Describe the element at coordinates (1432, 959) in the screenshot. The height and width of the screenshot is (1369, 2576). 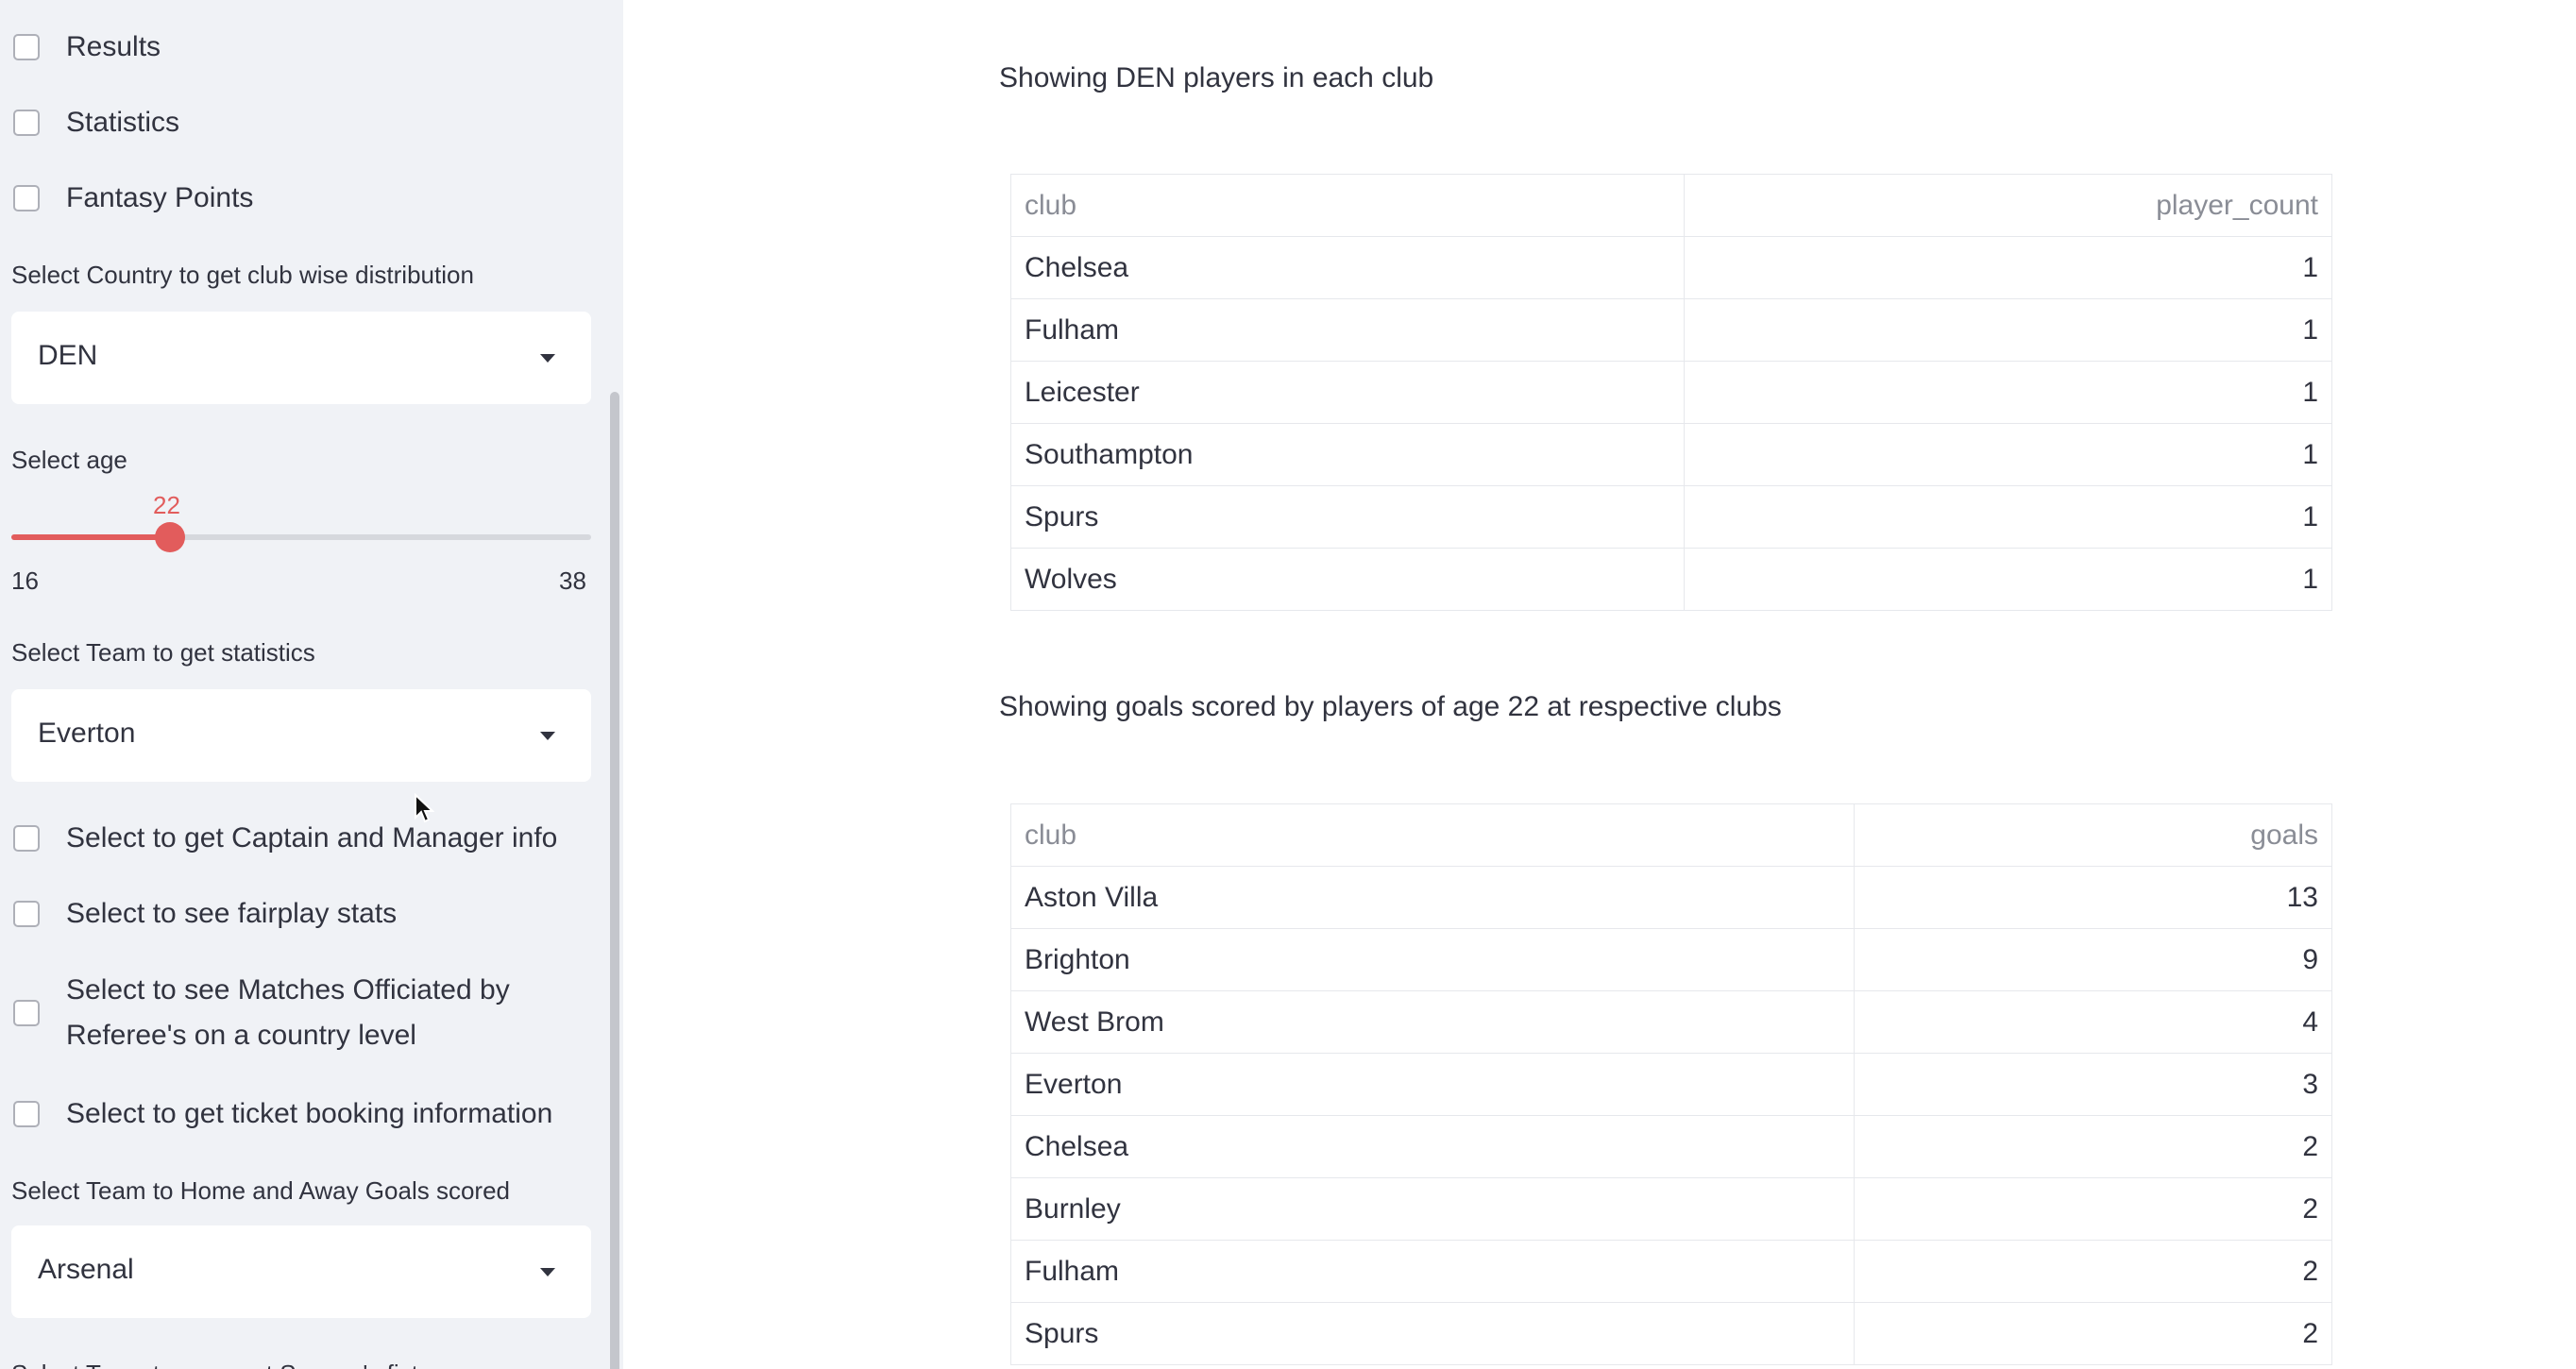
I see `table-cell: Brighton` at that location.